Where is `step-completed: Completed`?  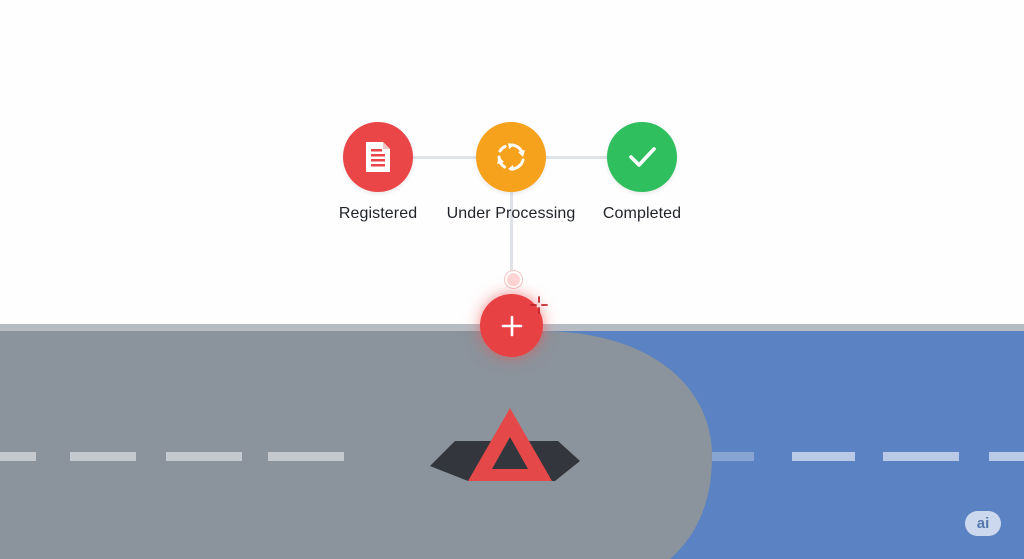
step-completed: Completed is located at coordinates (642, 172).